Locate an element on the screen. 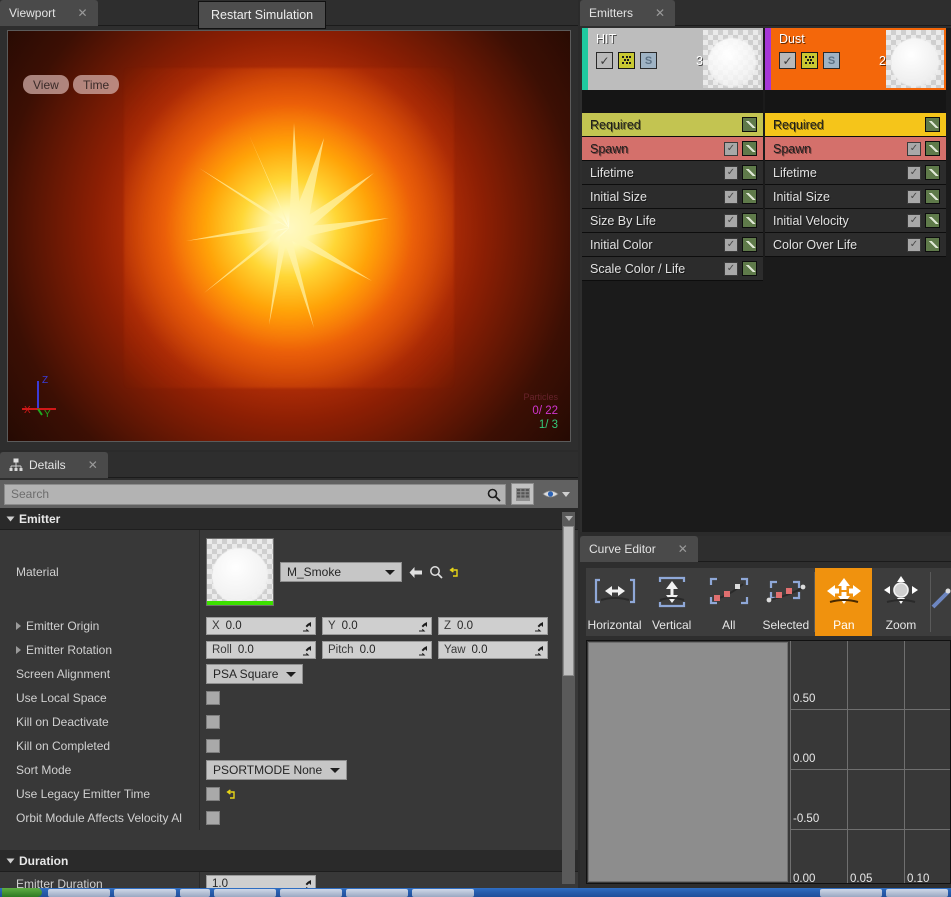 The image size is (951, 897). curve-editor-graph: 0.50 0.00 -0.50 0.00 0.05 0.10 is located at coordinates (768, 762).